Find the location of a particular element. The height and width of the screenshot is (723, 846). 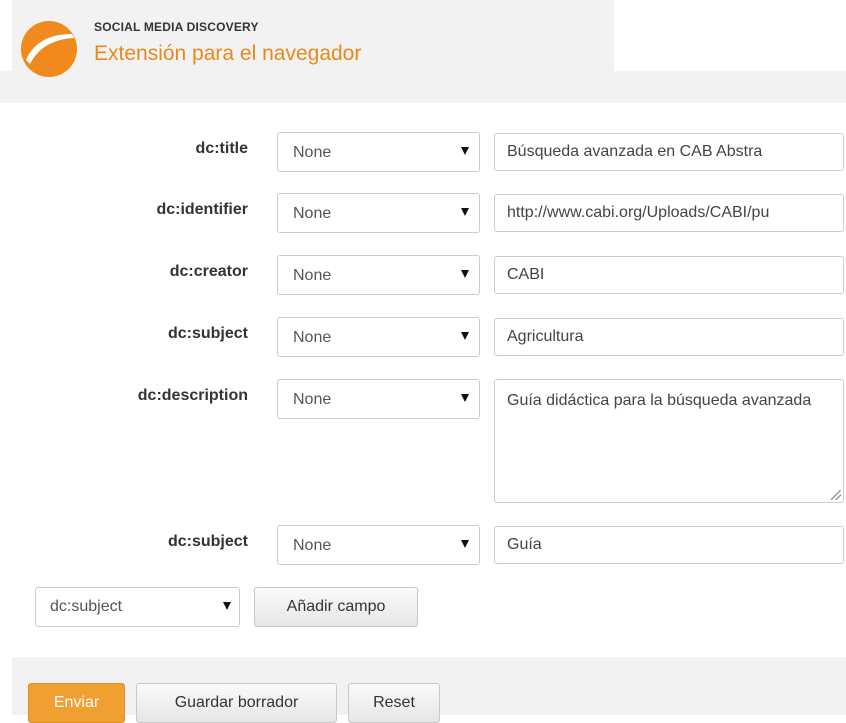

brand-title: Extensión para el navegador is located at coordinates (228, 53).